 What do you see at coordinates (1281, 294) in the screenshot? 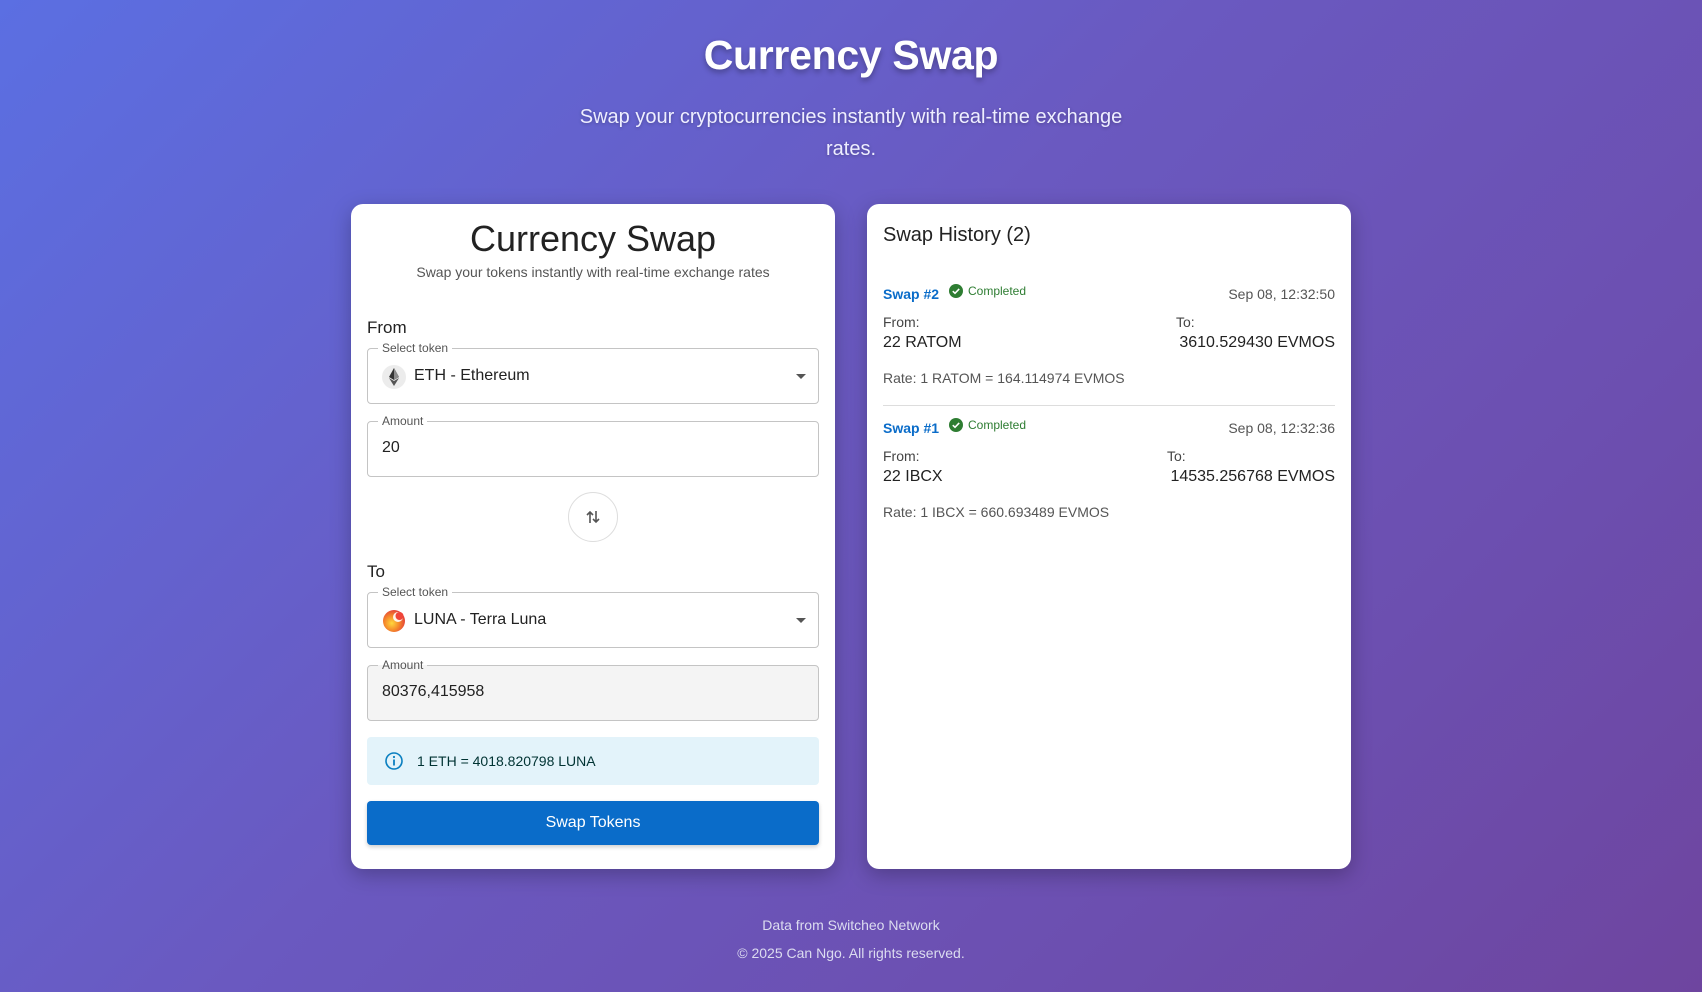
I see `swap-timestamp: Sep 08, 12:32:50` at bounding box center [1281, 294].